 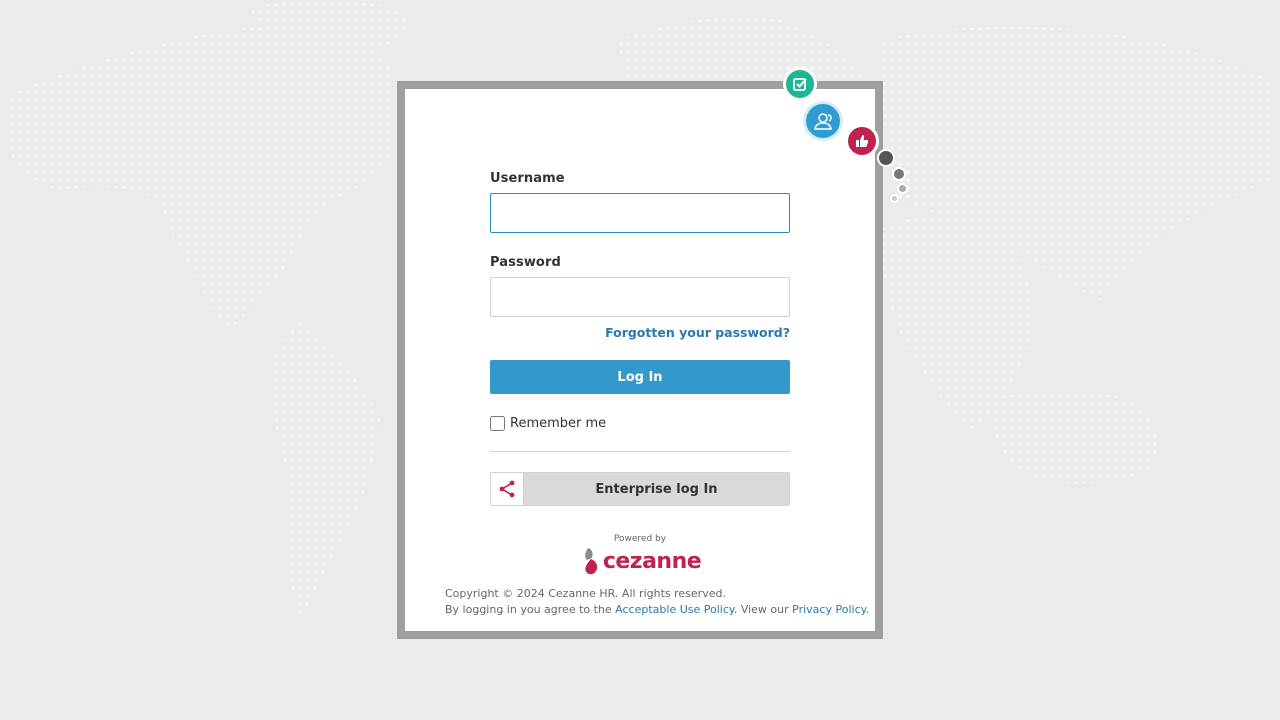 What do you see at coordinates (652, 561) in the screenshot?
I see `cezanne-logo-text: cezanne` at bounding box center [652, 561].